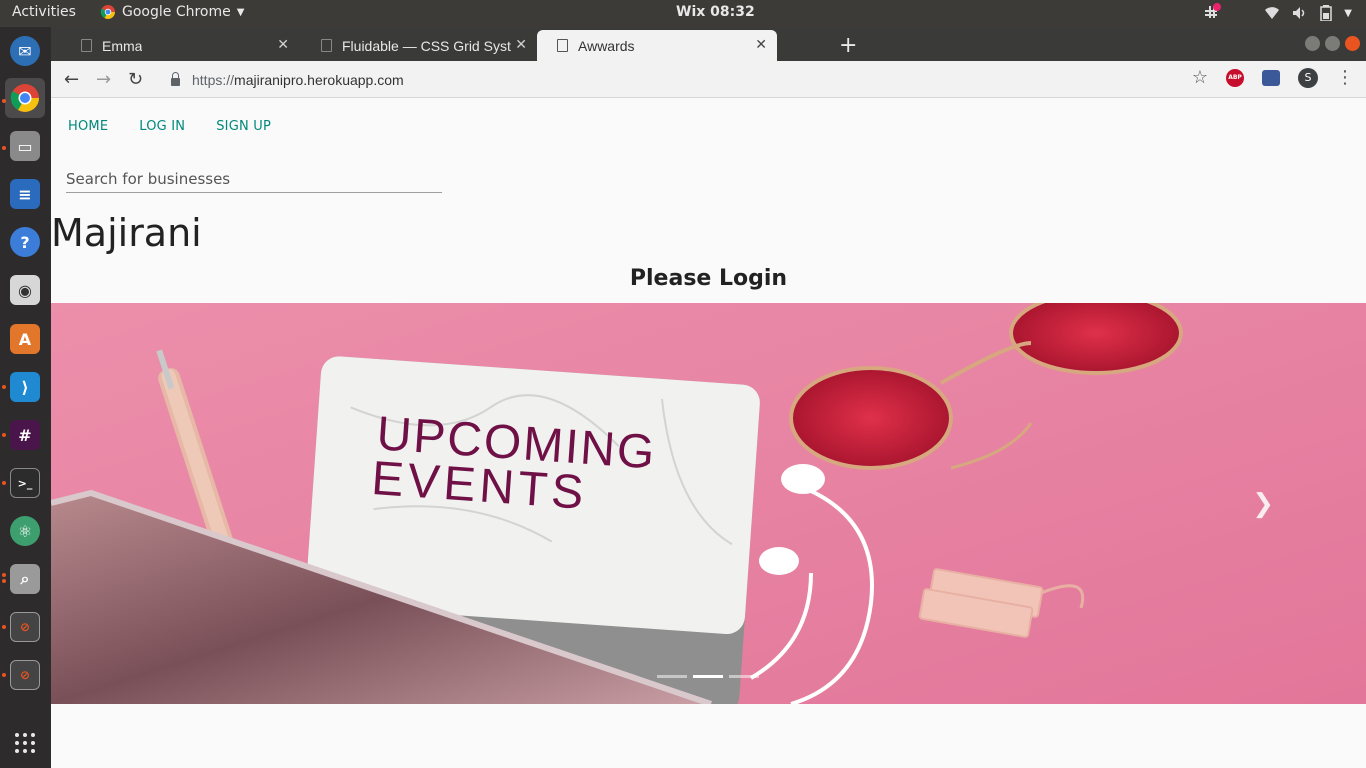 The height and width of the screenshot is (768, 1366). Describe the element at coordinates (715, 12) in the screenshot. I see `clock: Wix 08:32` at that location.